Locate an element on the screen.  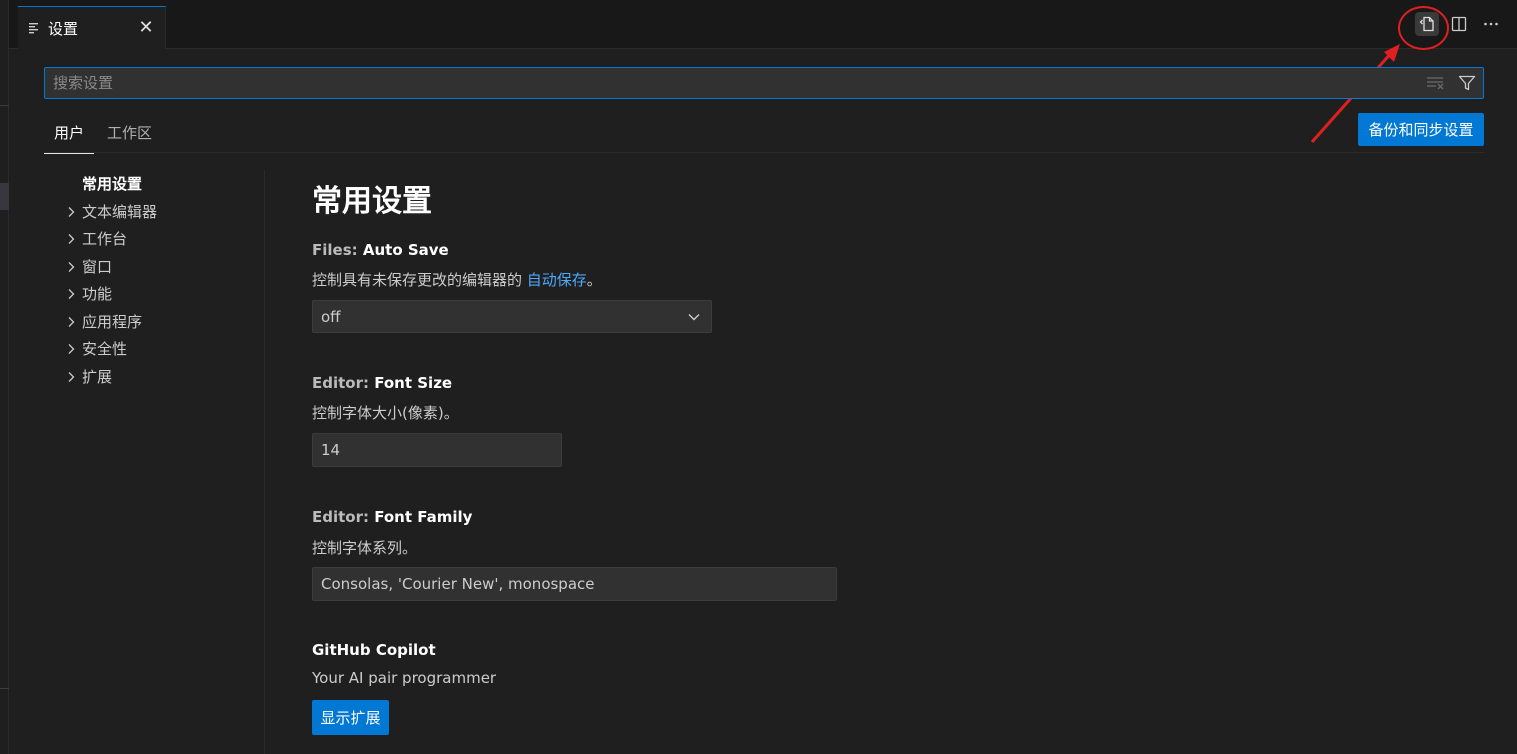
toc-item-label: 工作台 is located at coordinates (105, 239).